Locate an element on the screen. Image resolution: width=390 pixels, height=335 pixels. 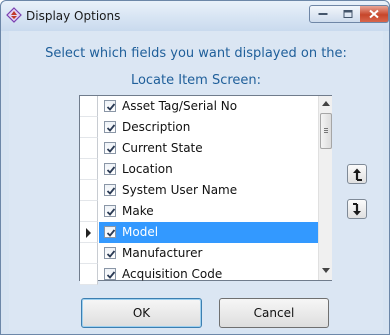
list-item: Asset Tag/Serial No is located at coordinates (199, 106).